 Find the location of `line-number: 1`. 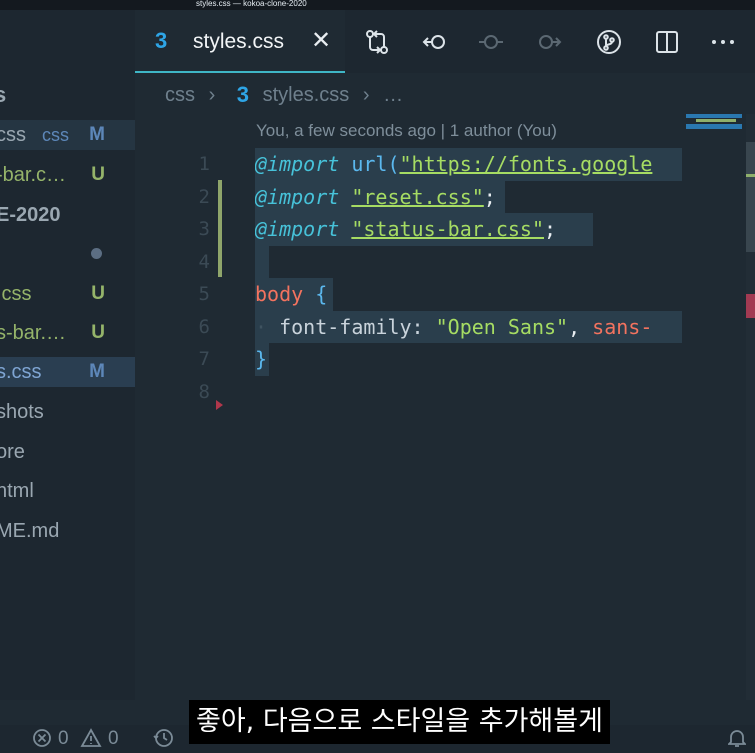

line-number: 1 is located at coordinates (204, 164).